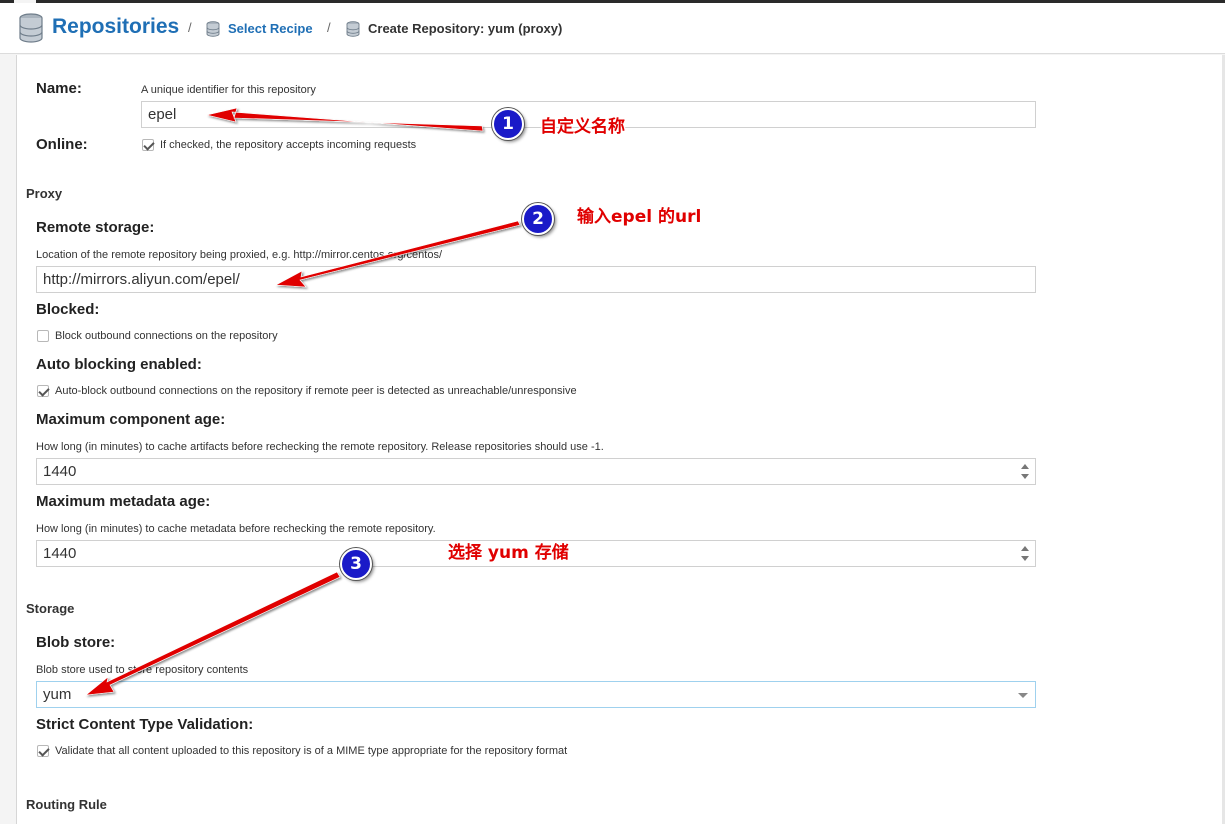 The height and width of the screenshot is (824, 1225). What do you see at coordinates (145, 724) in the screenshot?
I see `strict-validation-label: Strict Content Type Validation:` at bounding box center [145, 724].